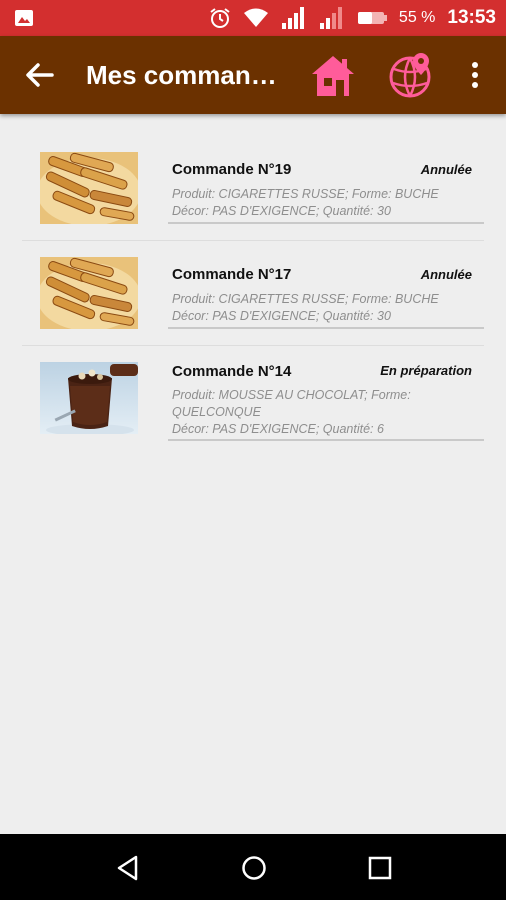  I want to click on order-decor-line: Décor: PAS D'EXIGENCE; Quantité: 6, so click(278, 429).